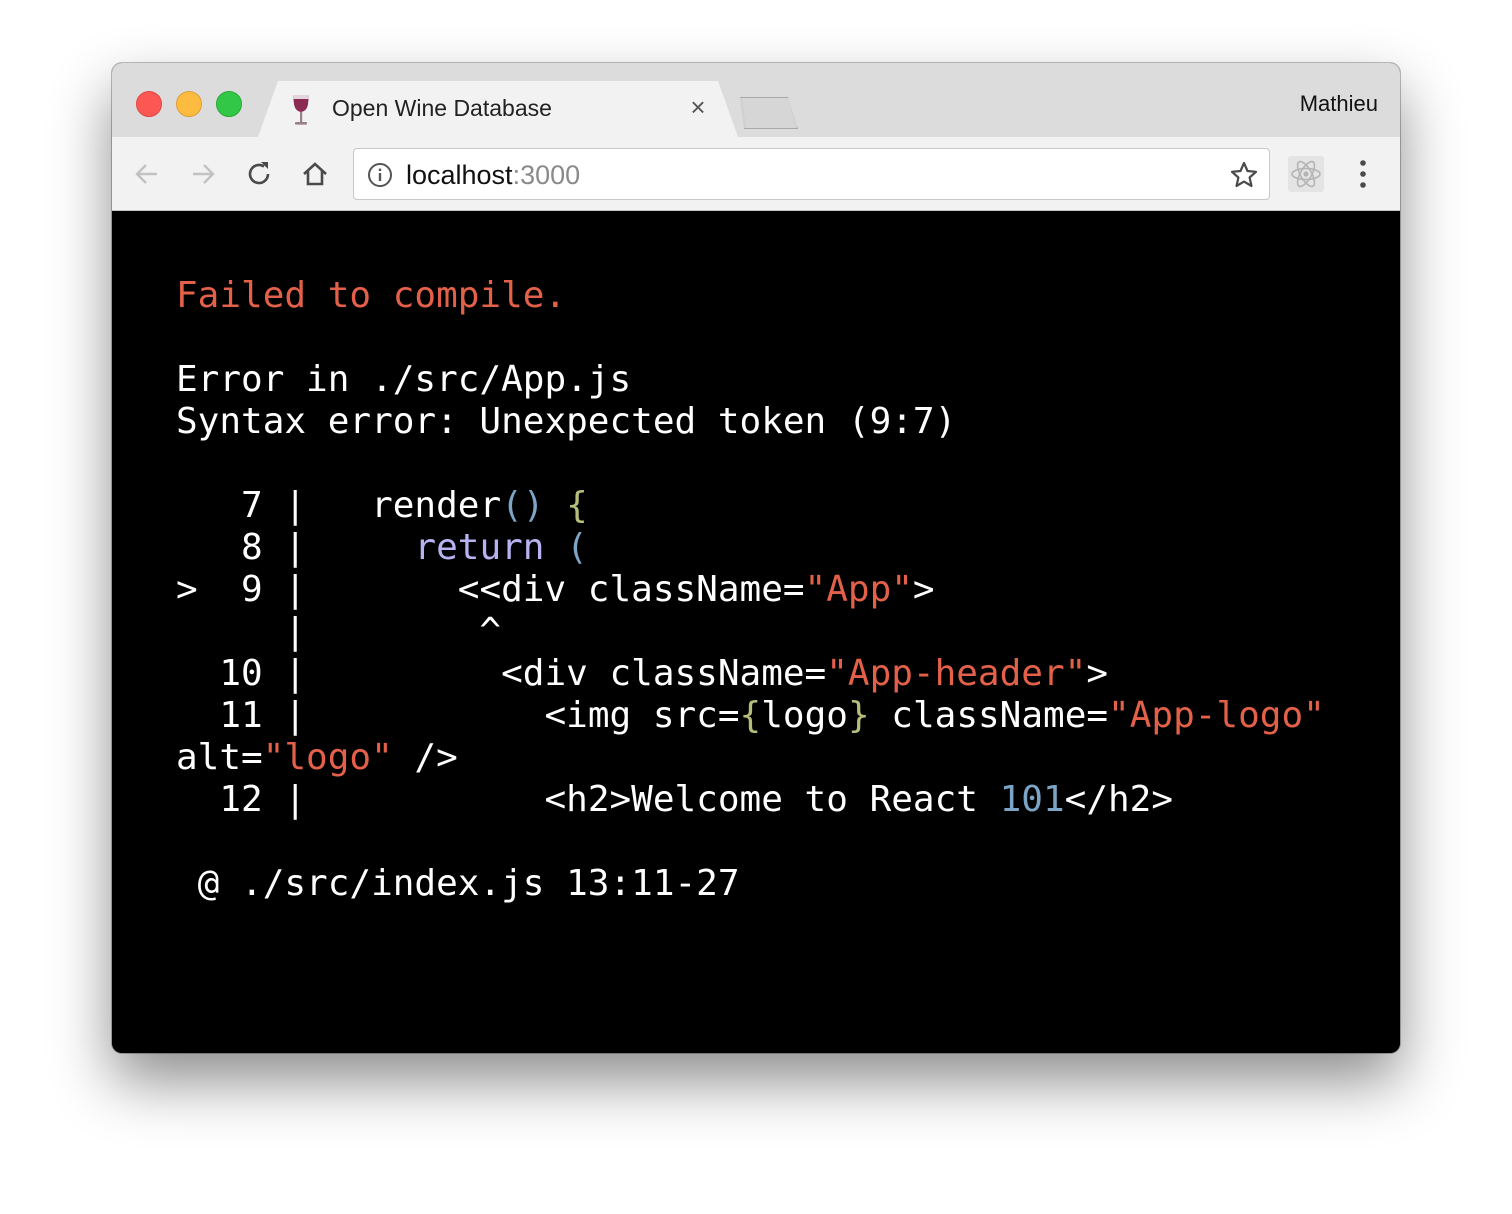 The height and width of the screenshot is (1214, 1512). Describe the element at coordinates (380, 175) in the screenshot. I see `info-icon` at that location.